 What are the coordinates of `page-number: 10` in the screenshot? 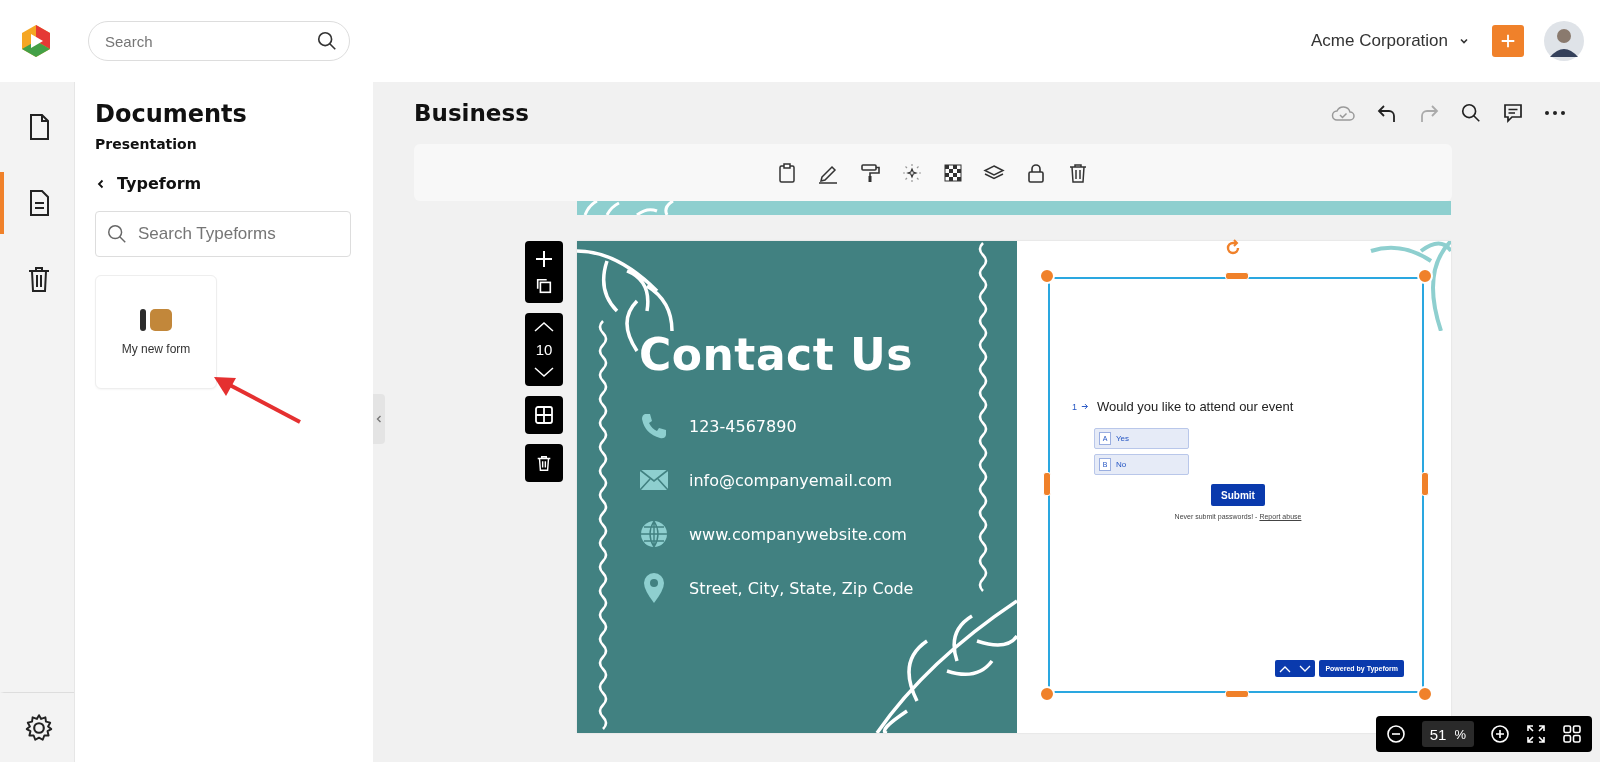 It's located at (544, 349).